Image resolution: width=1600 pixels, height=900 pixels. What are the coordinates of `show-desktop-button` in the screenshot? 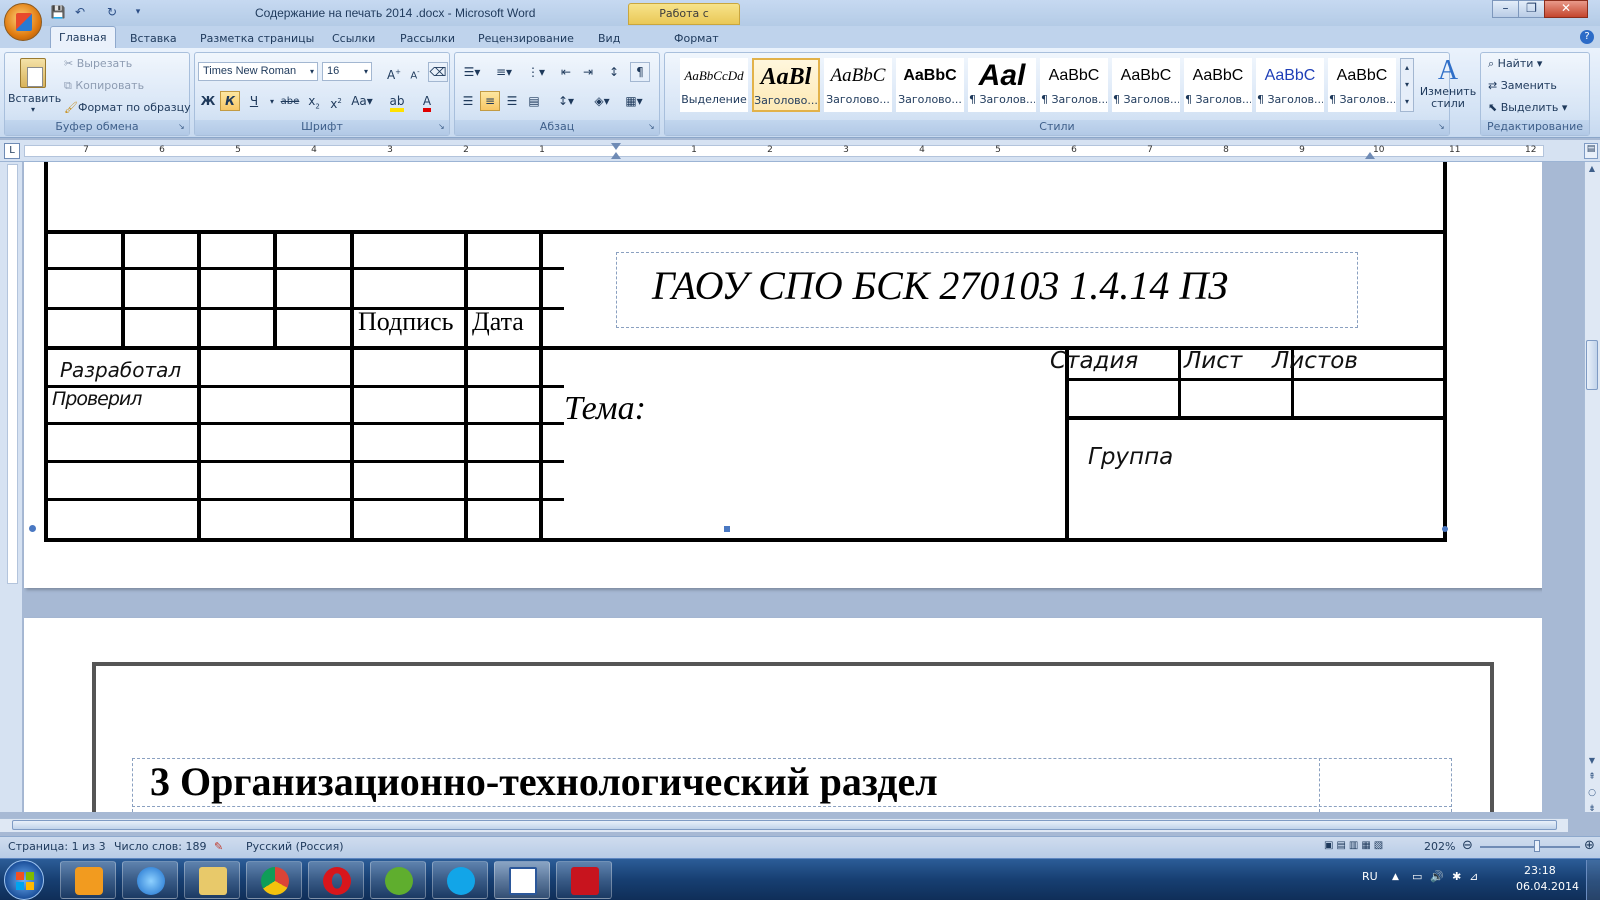 It's located at (1593, 880).